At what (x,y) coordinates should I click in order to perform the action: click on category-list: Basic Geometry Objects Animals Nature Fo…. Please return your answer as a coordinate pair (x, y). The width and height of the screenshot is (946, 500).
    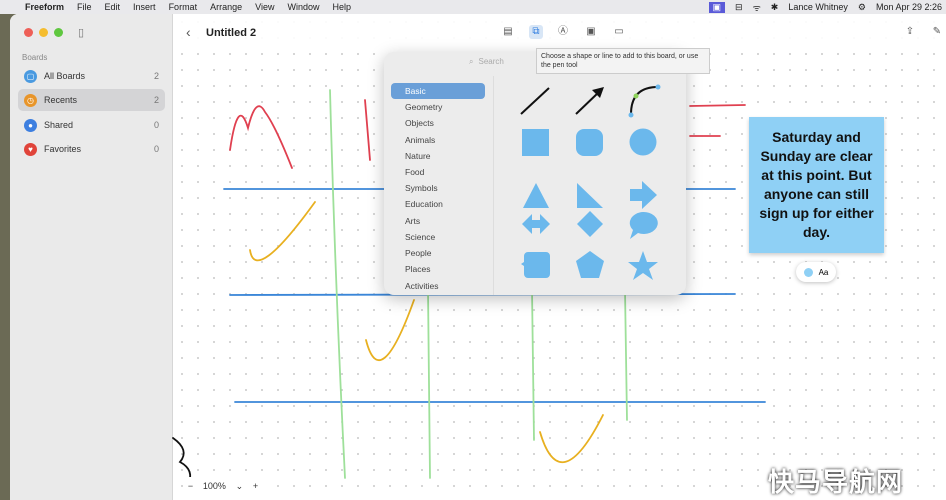
    Looking at the image, I should click on (439, 185).